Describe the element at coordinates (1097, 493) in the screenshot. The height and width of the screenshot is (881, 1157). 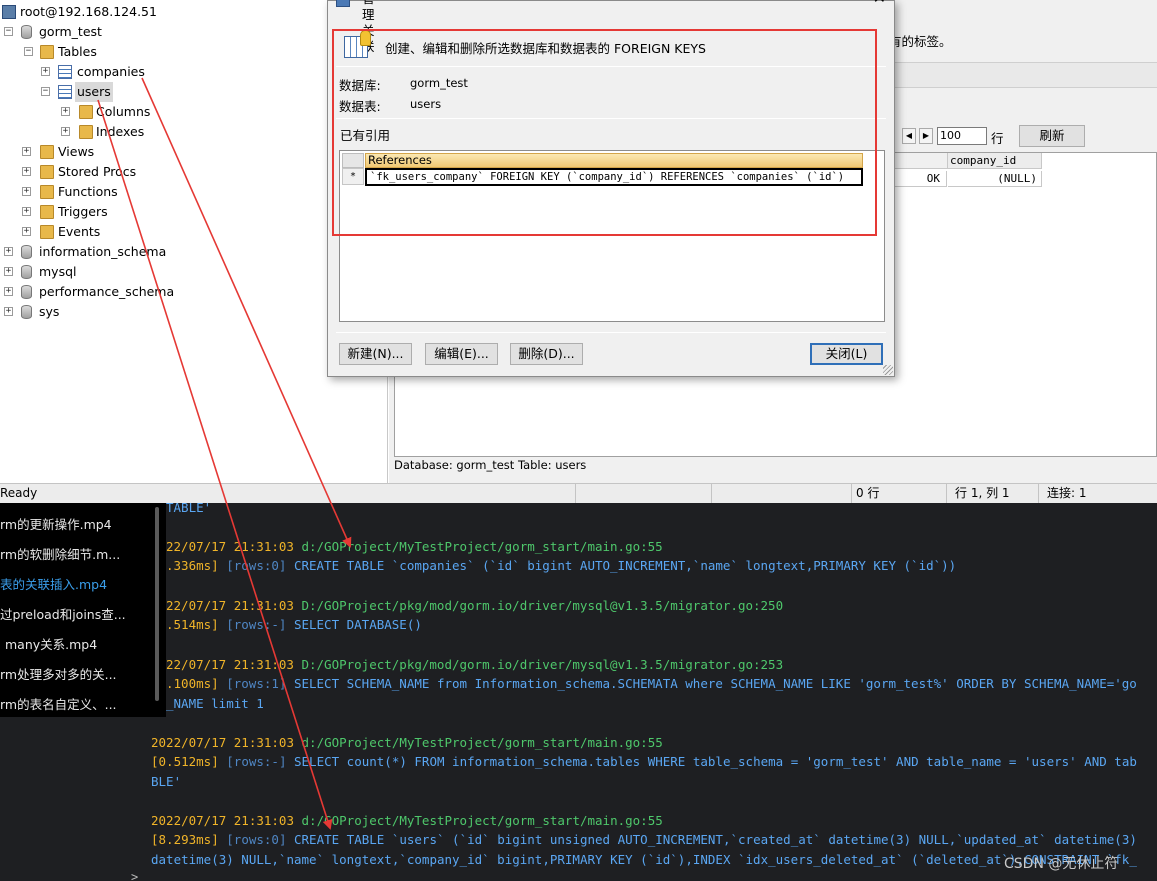
I see `status-connections: 连接: 1` at that location.